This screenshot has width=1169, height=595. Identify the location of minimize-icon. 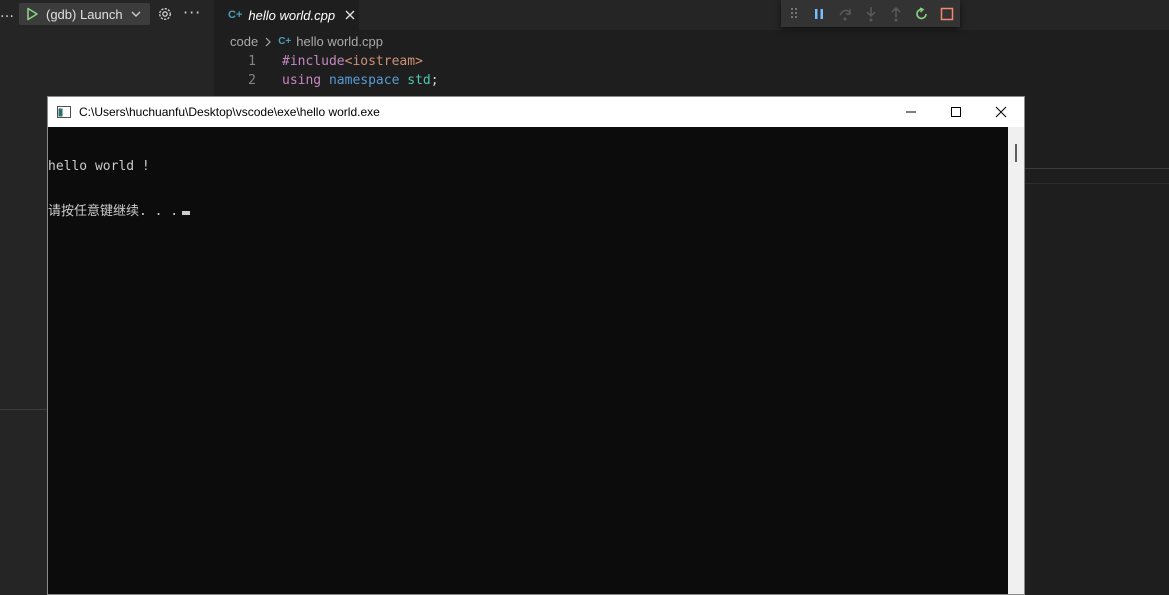
(911, 112).